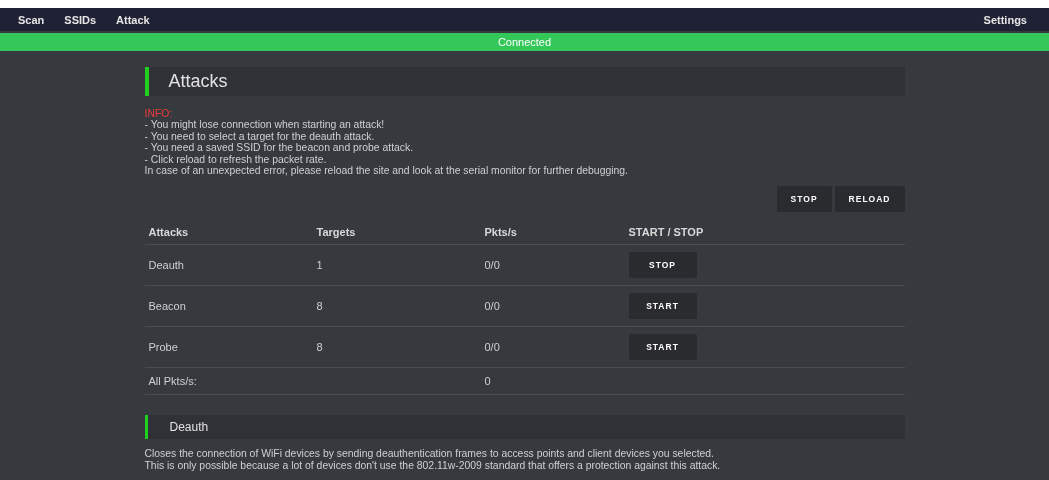 Image resolution: width=1049 pixels, height=480 pixels. Describe the element at coordinates (1005, 19) in the screenshot. I see `settings-link: Settings` at that location.